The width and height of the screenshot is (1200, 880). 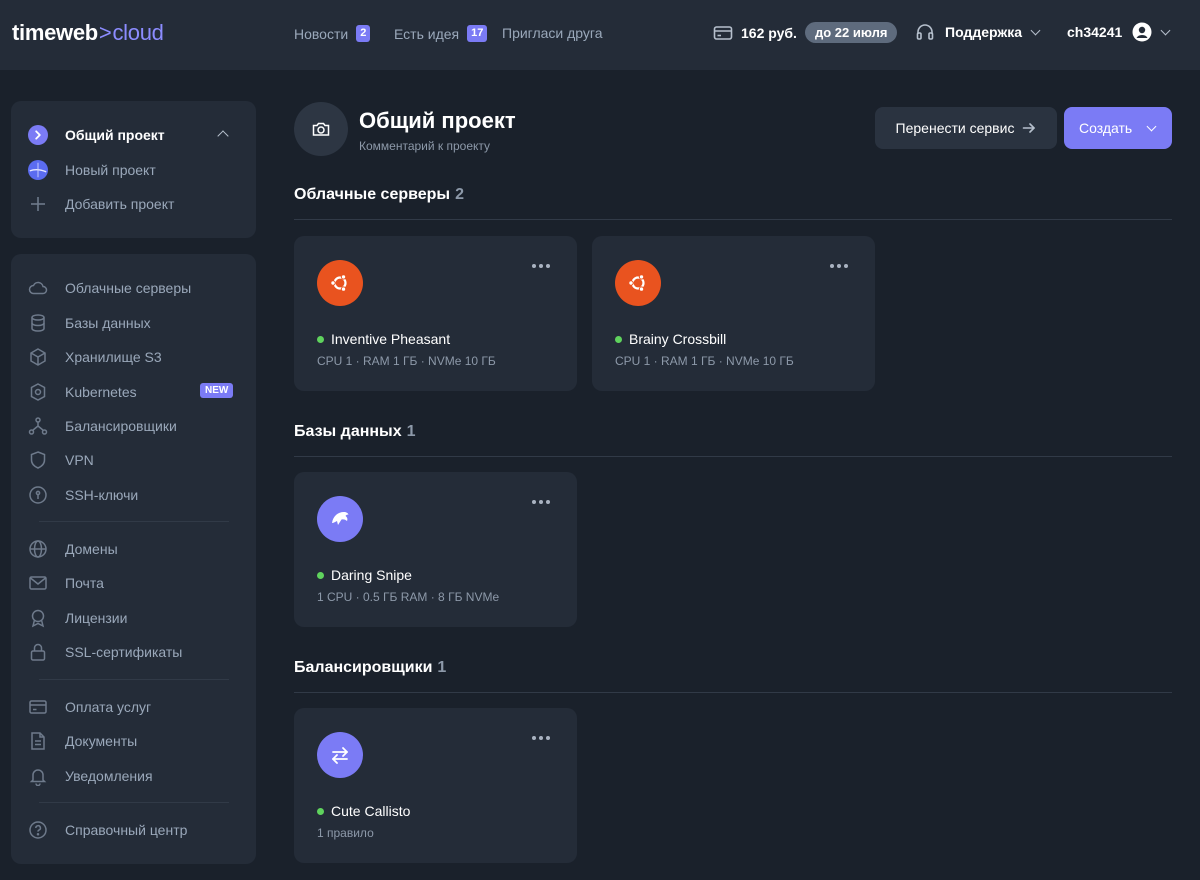 I want to click on project-item-new: Новый проект, so click(x=91, y=170).